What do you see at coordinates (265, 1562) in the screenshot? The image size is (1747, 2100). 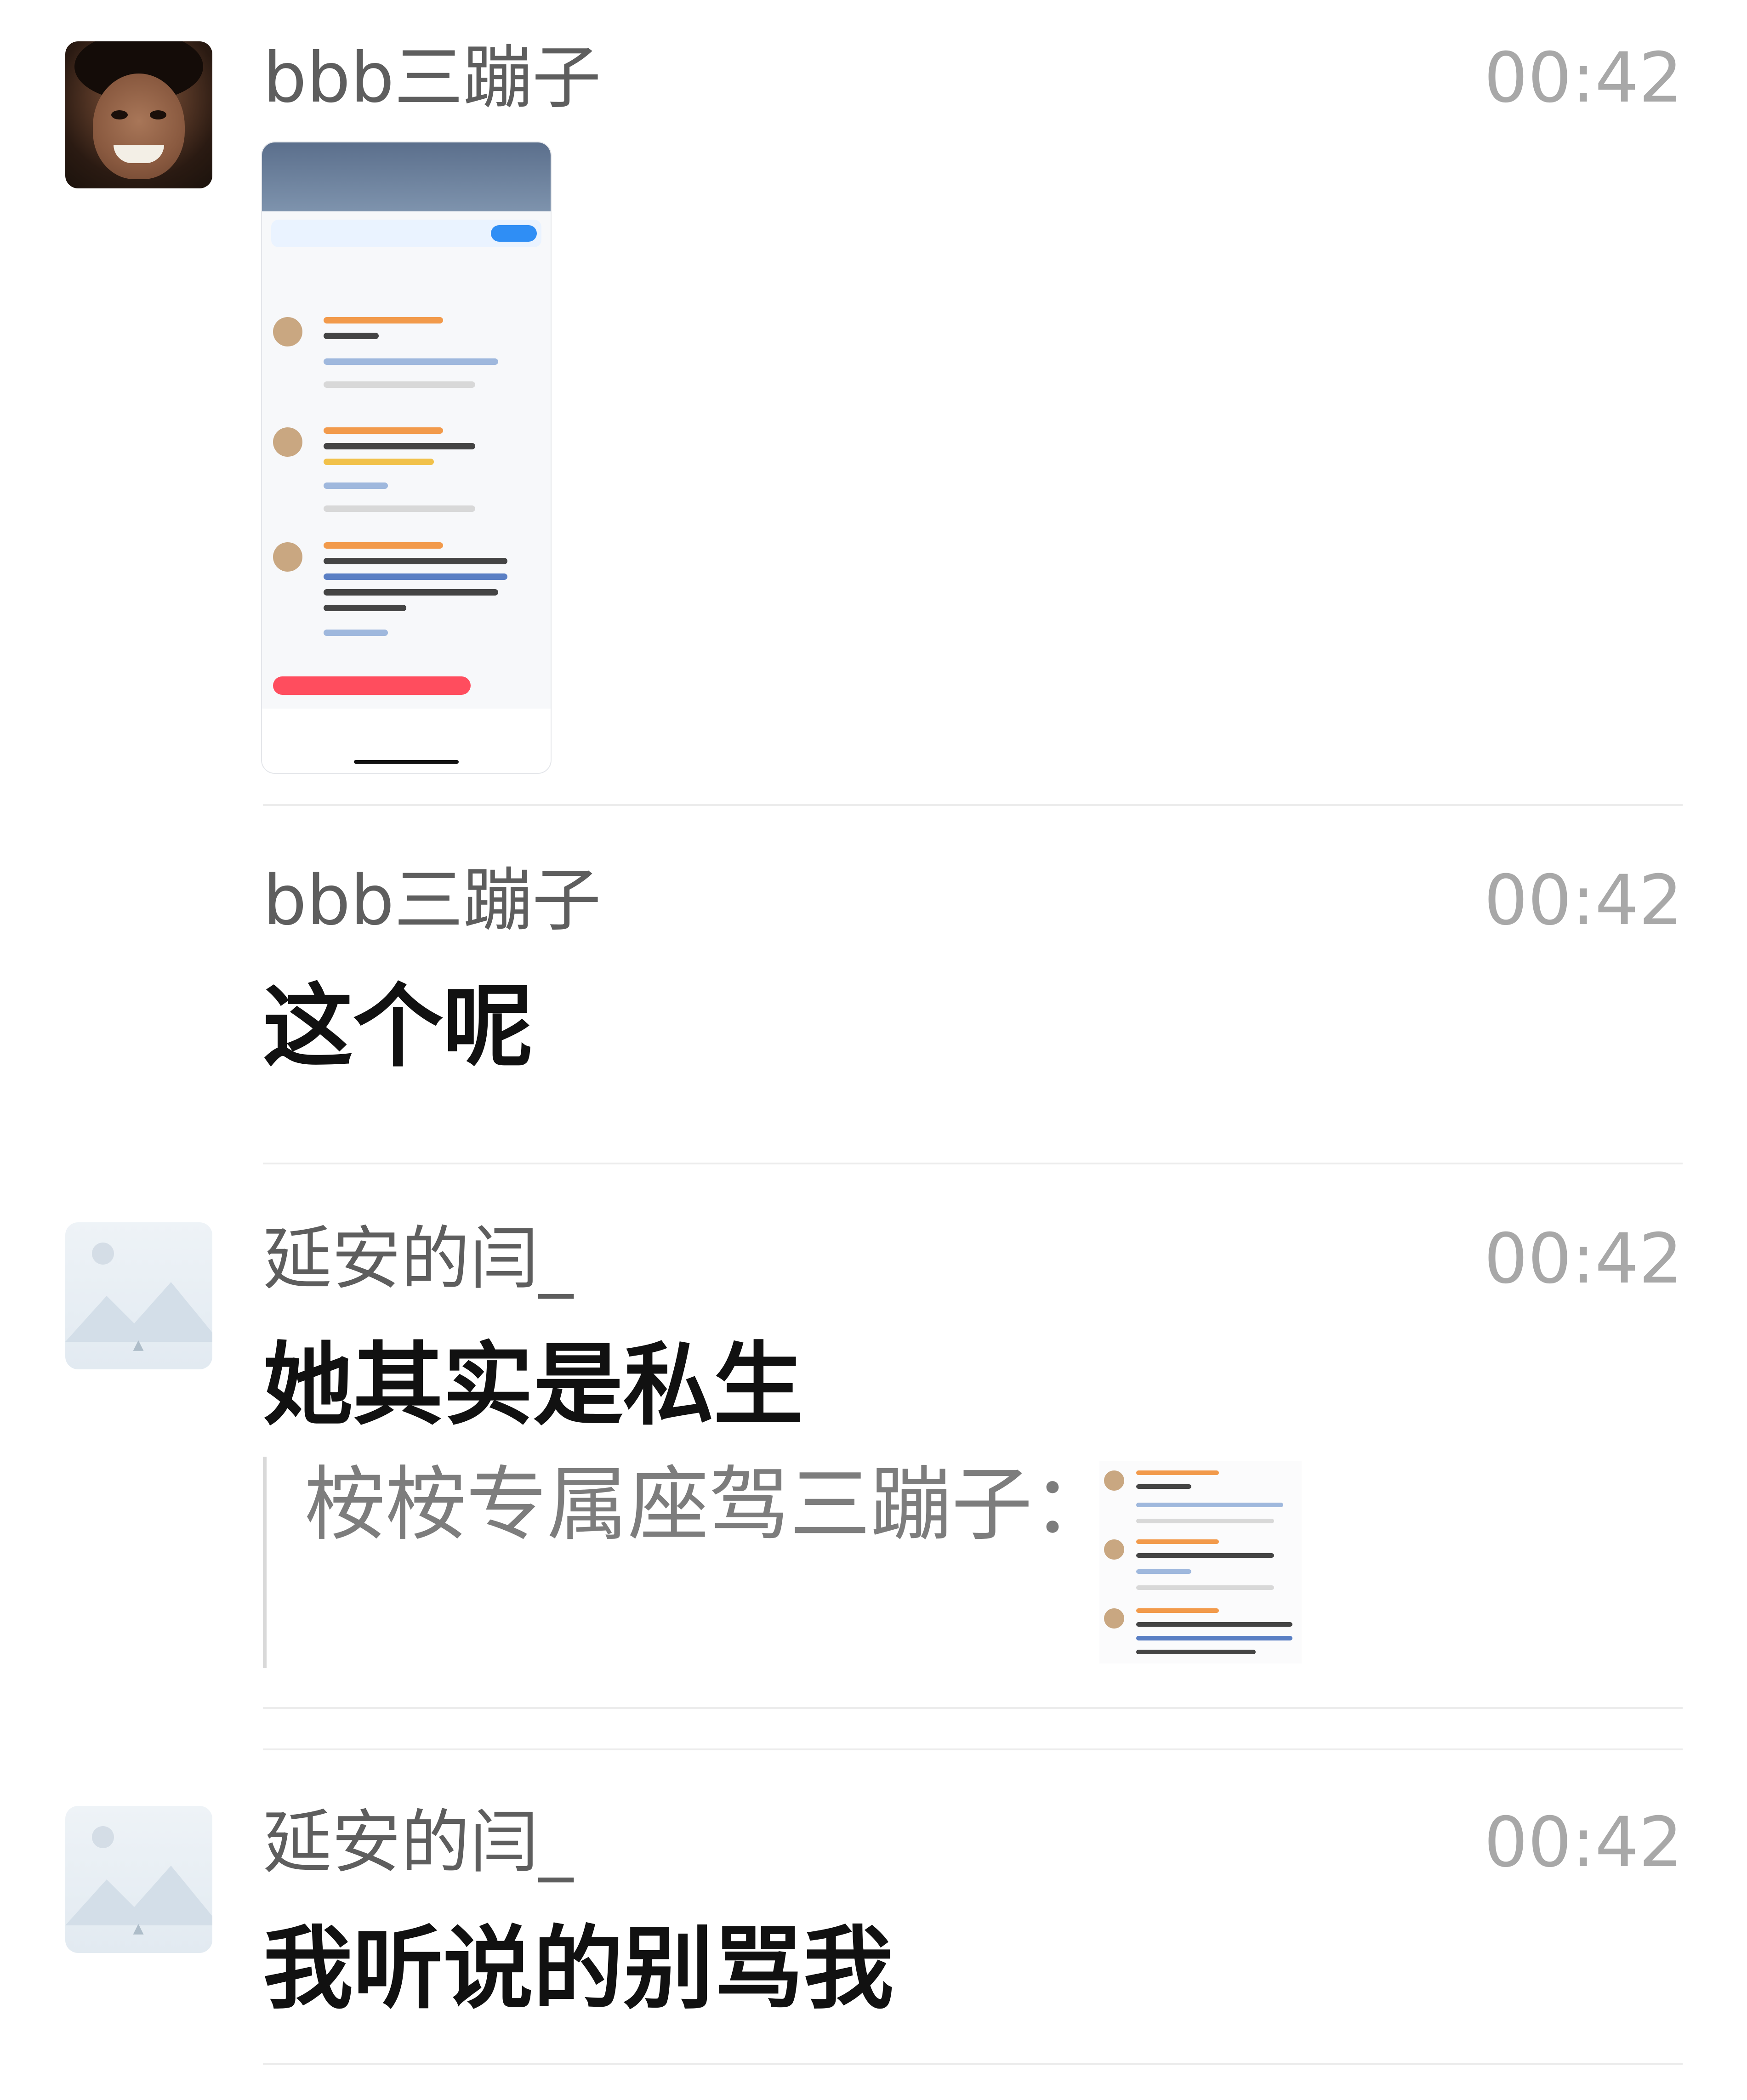 I see `quote-bar` at bounding box center [265, 1562].